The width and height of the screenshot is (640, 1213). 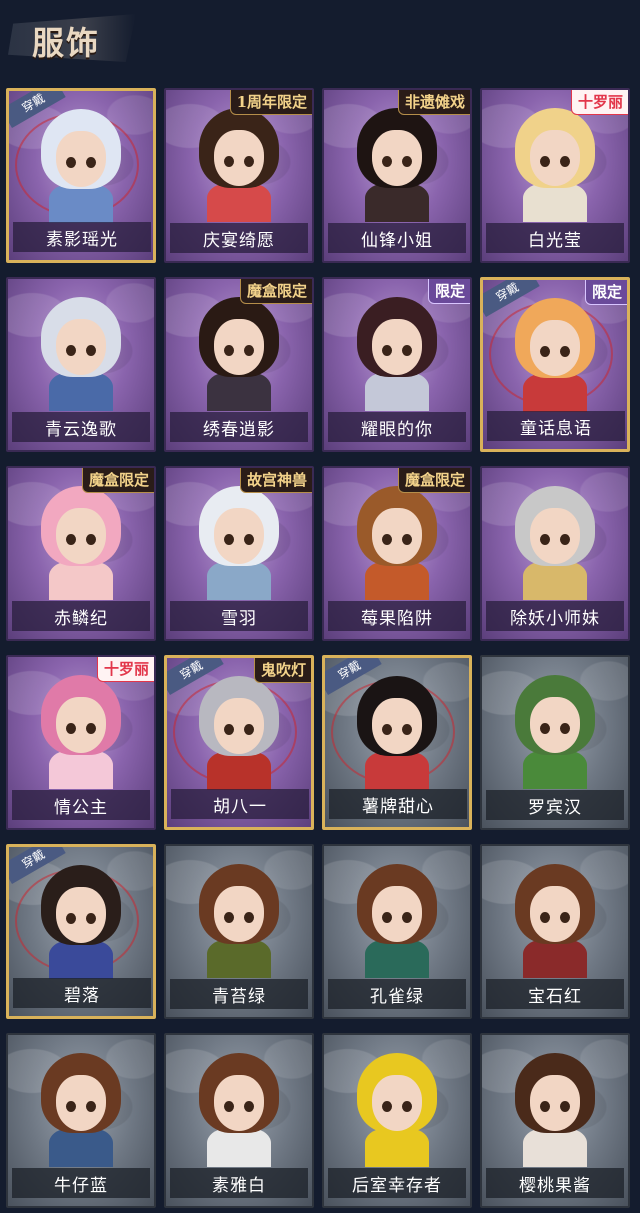 I want to click on costume-card: 限定 耀眼的你, so click(x=397, y=364).